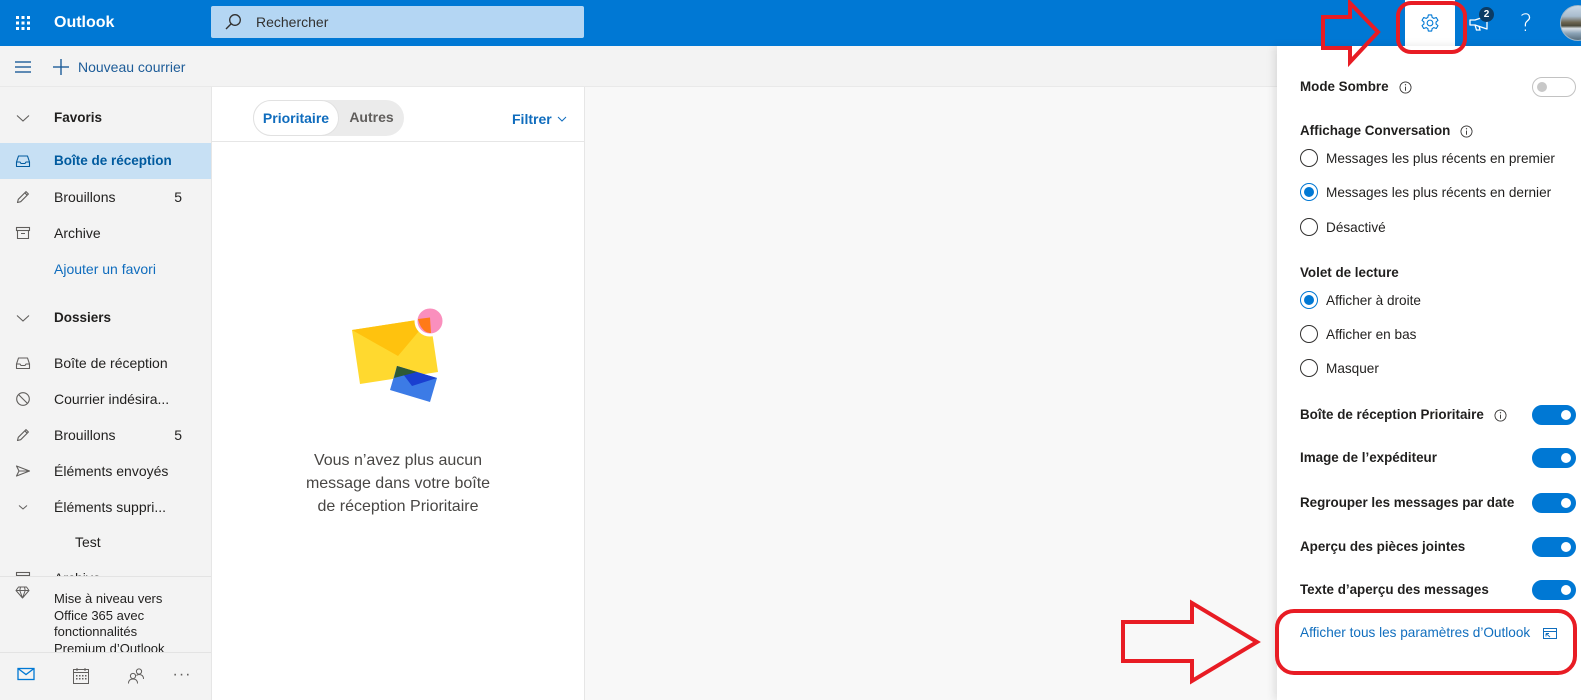 This screenshot has height=700, width=1581. Describe the element at coordinates (371, 118) in the screenshot. I see `tab-other: Autres` at that location.